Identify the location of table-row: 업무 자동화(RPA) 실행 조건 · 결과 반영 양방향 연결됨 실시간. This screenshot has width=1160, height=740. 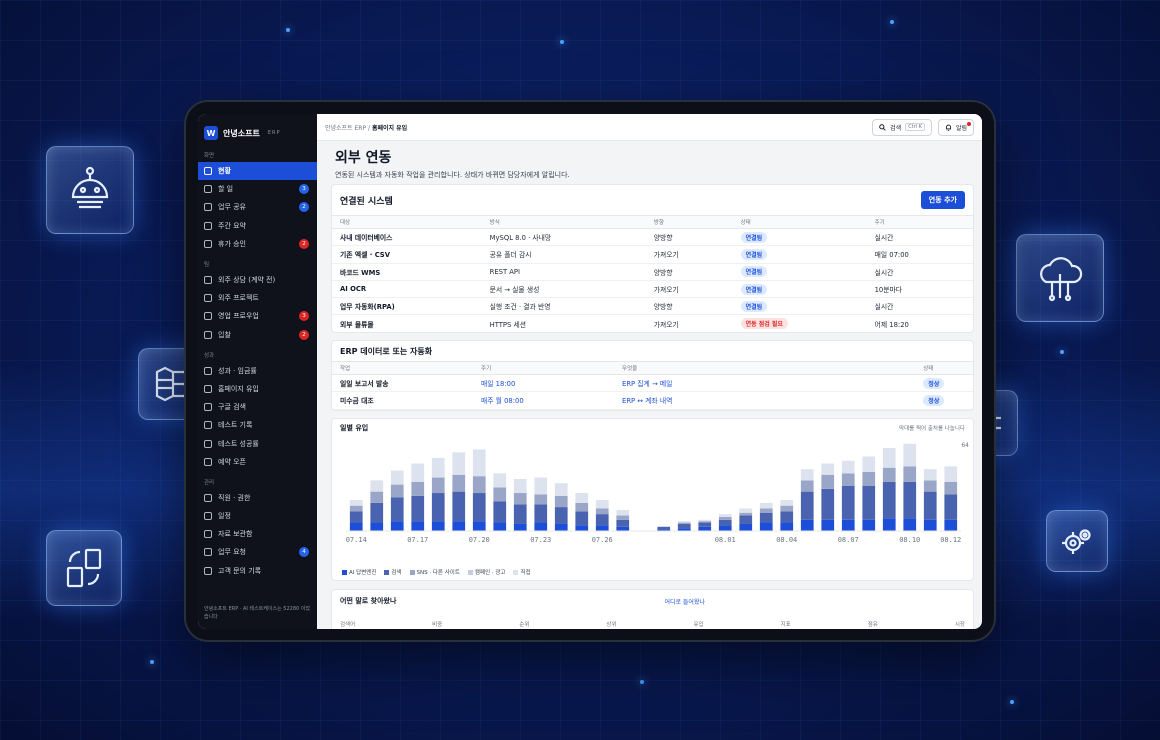
(652, 306).